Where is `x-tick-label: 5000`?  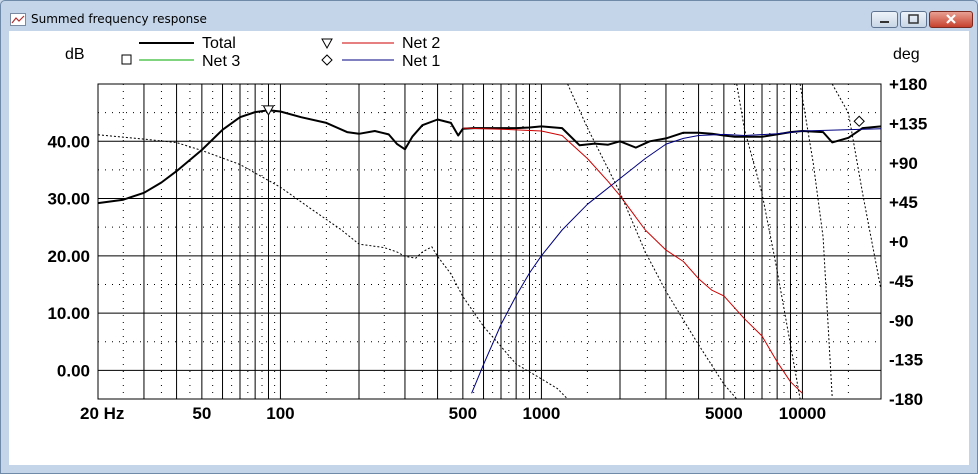
x-tick-label: 5000 is located at coordinates (724, 413).